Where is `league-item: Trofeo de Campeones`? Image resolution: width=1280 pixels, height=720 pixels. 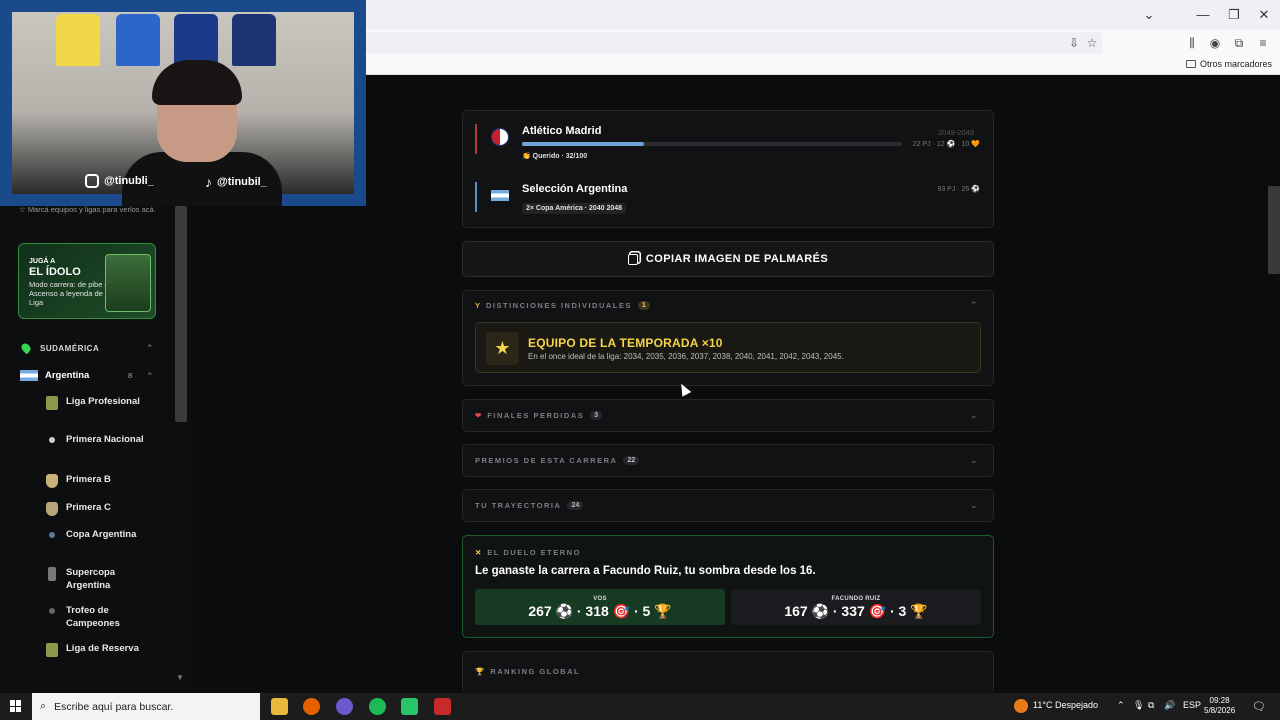 league-item: Trofeo de Campeones is located at coordinates (96, 617).